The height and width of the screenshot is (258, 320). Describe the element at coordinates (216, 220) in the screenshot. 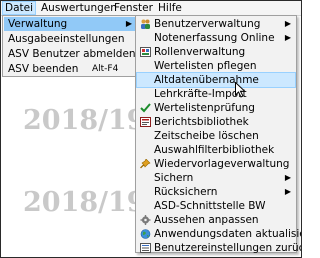

I see `menu-item-aussehen-anpassen: Aussehen anpassen` at that location.